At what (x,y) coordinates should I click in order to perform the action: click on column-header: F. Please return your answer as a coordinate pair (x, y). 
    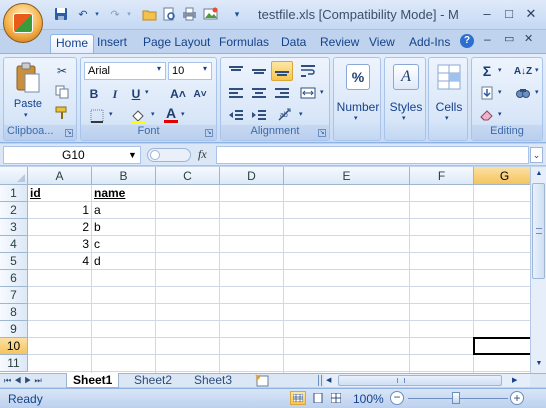
    Looking at the image, I should click on (442, 176).